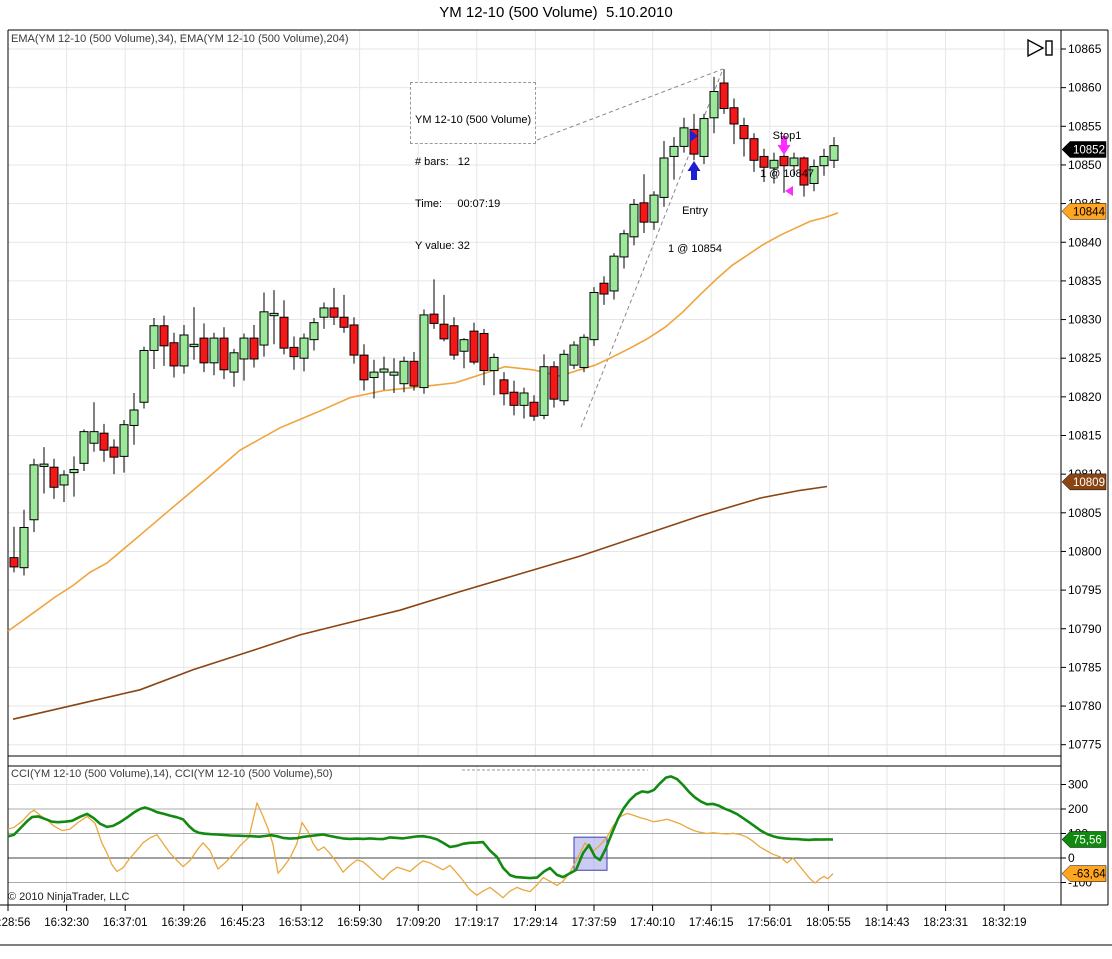 The width and height of the screenshot is (1112, 959). What do you see at coordinates (125, 923) in the screenshot?
I see `time-tick-label: 16:37:01` at bounding box center [125, 923].